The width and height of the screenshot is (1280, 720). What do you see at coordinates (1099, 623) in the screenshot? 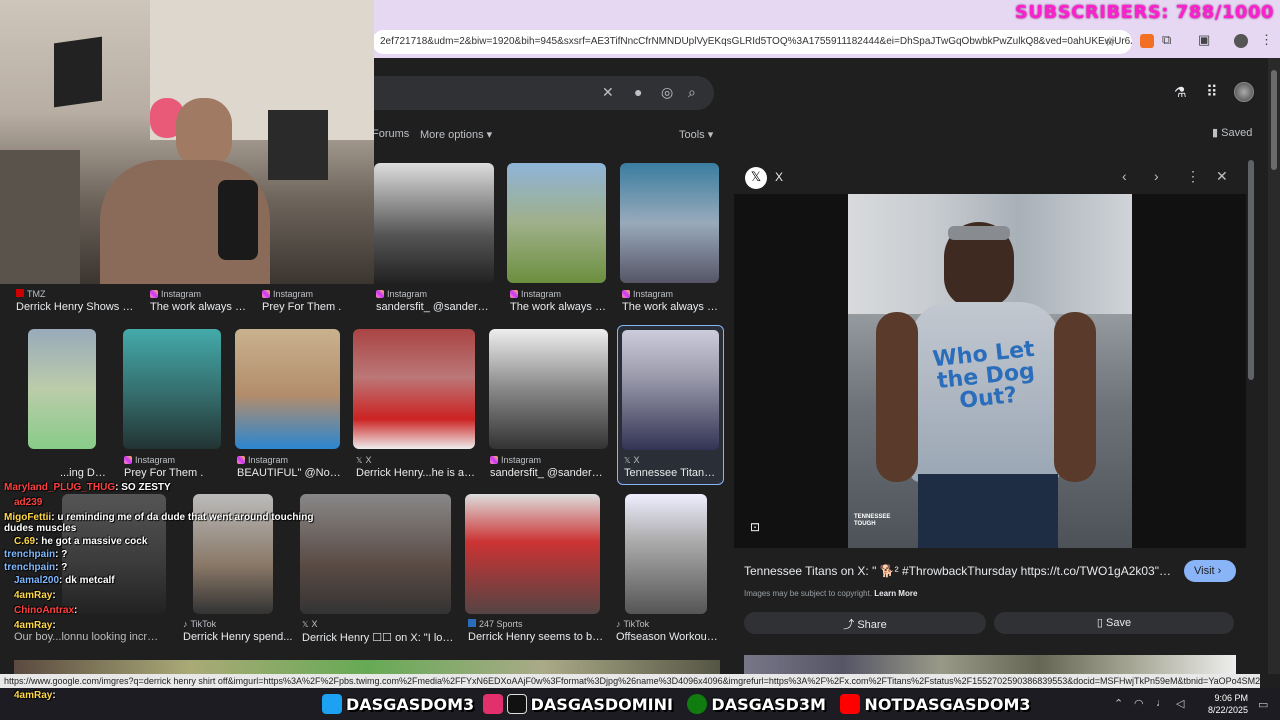
I see `bookmark-icon: ▯` at bounding box center [1099, 623].